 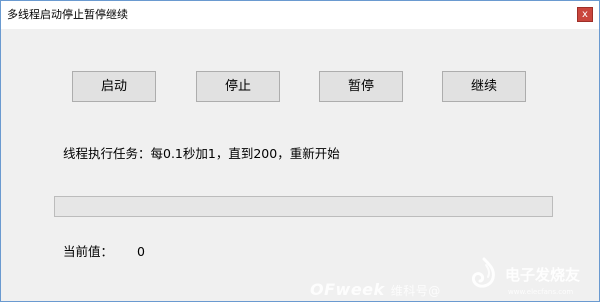 What do you see at coordinates (361, 86) in the screenshot?
I see `pause-button: 暂停` at bounding box center [361, 86].